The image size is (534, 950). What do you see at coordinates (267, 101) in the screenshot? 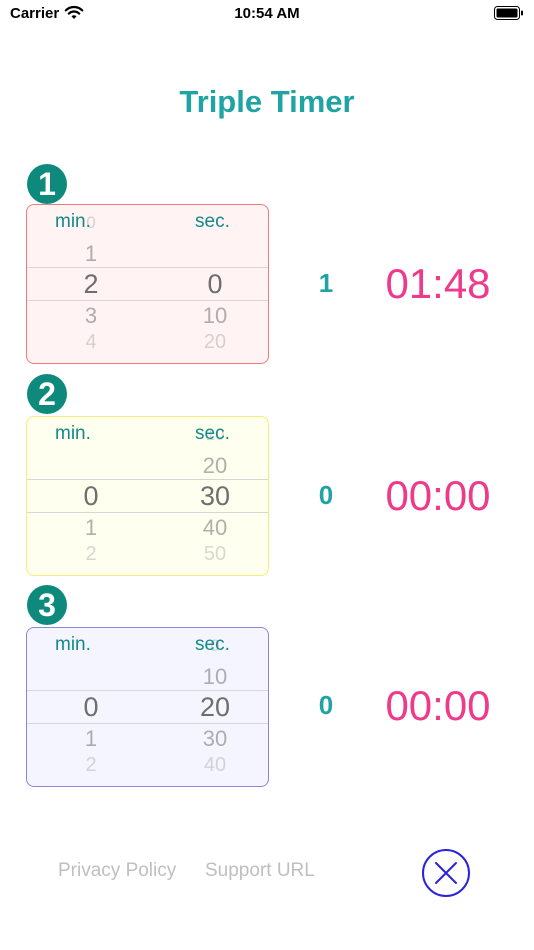
I see `app-title: Triple Timer` at bounding box center [267, 101].